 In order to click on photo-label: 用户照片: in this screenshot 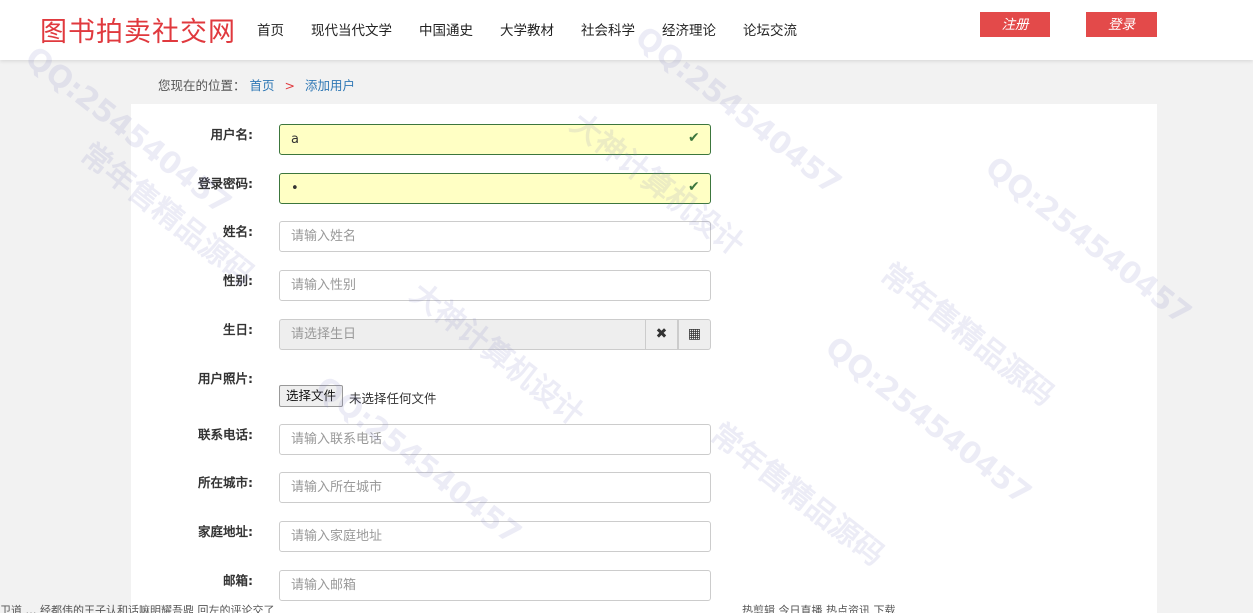, I will do `click(225, 378)`.